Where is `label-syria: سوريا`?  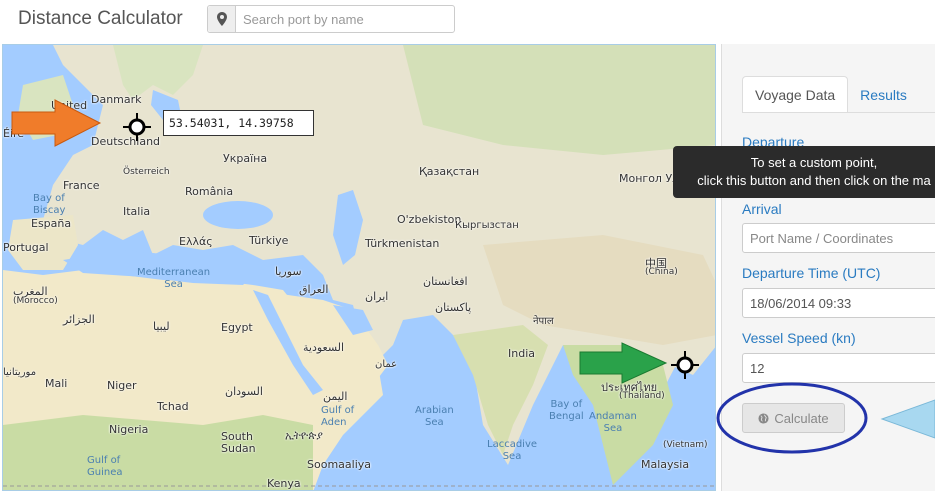 label-syria: سوريا is located at coordinates (288, 271).